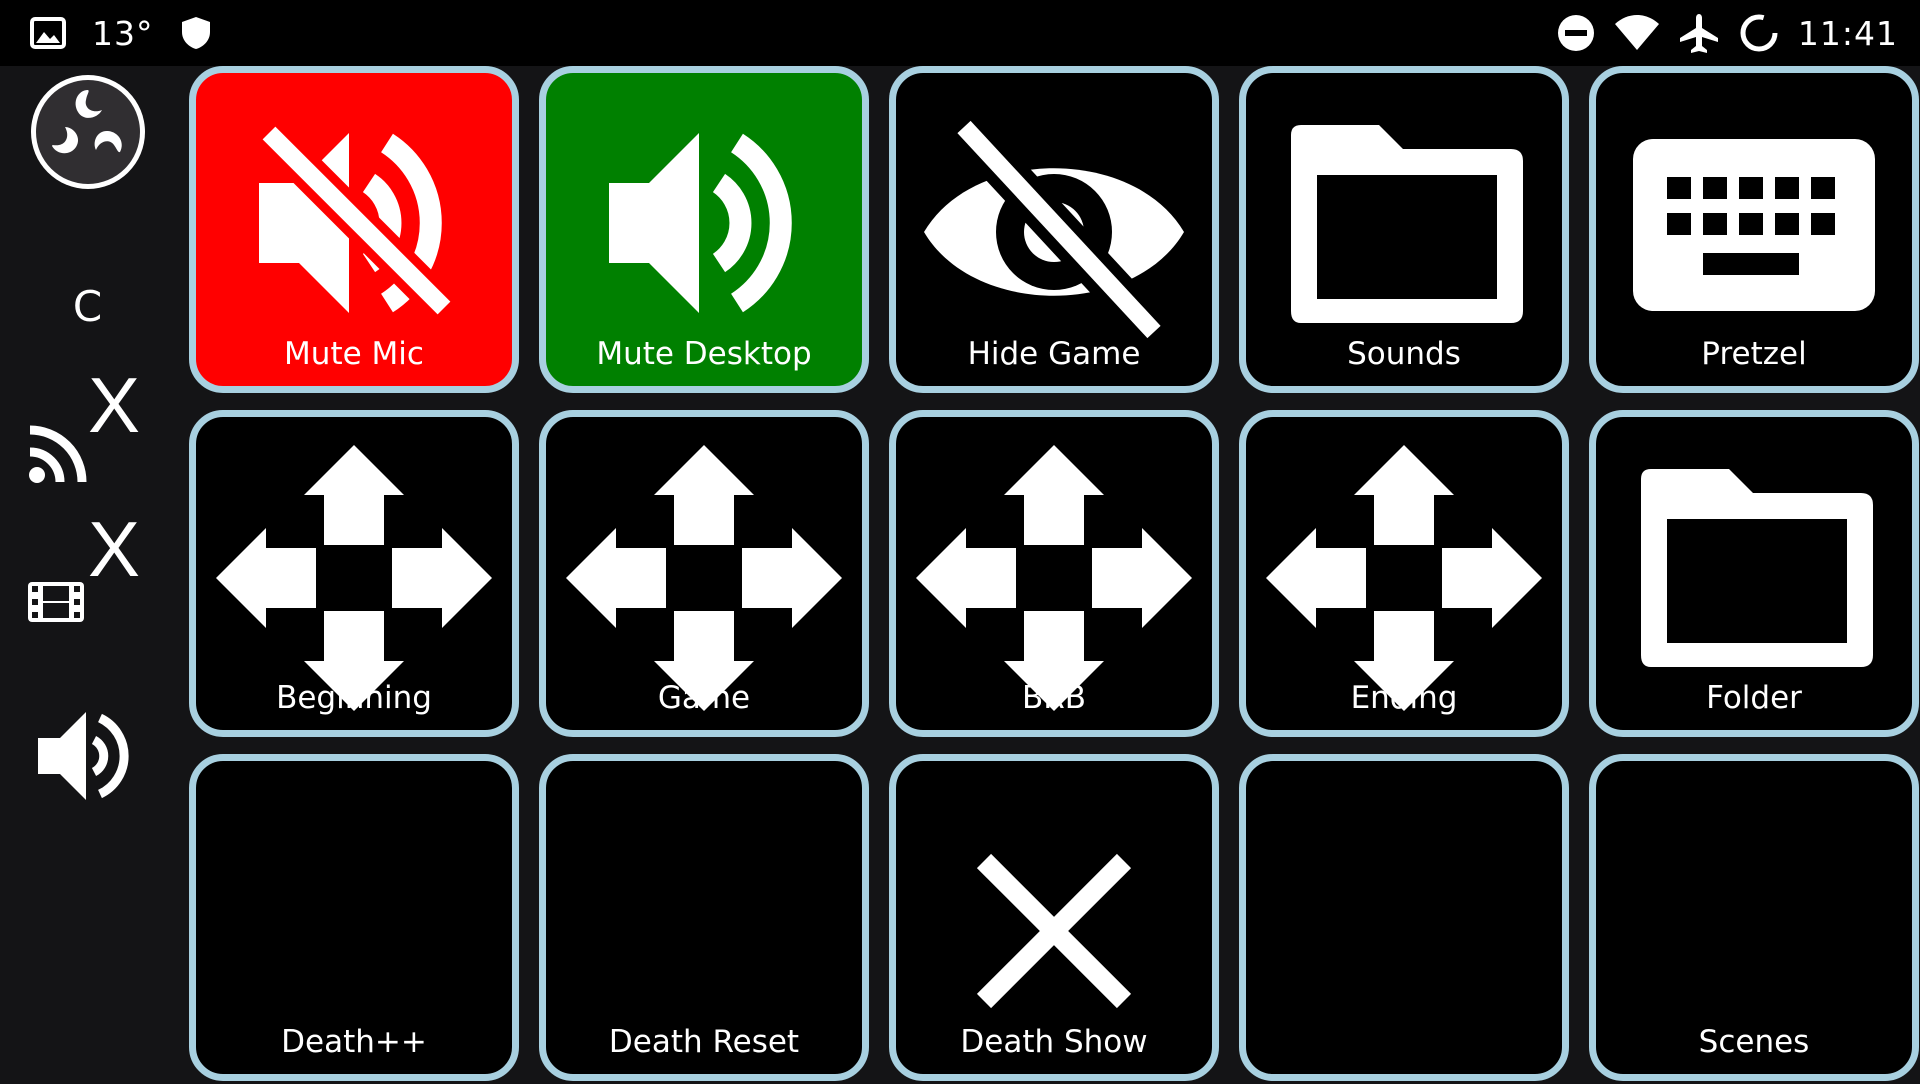 The width and height of the screenshot is (1920, 1084). What do you see at coordinates (1847, 33) in the screenshot?
I see `clock: 11:41` at bounding box center [1847, 33].